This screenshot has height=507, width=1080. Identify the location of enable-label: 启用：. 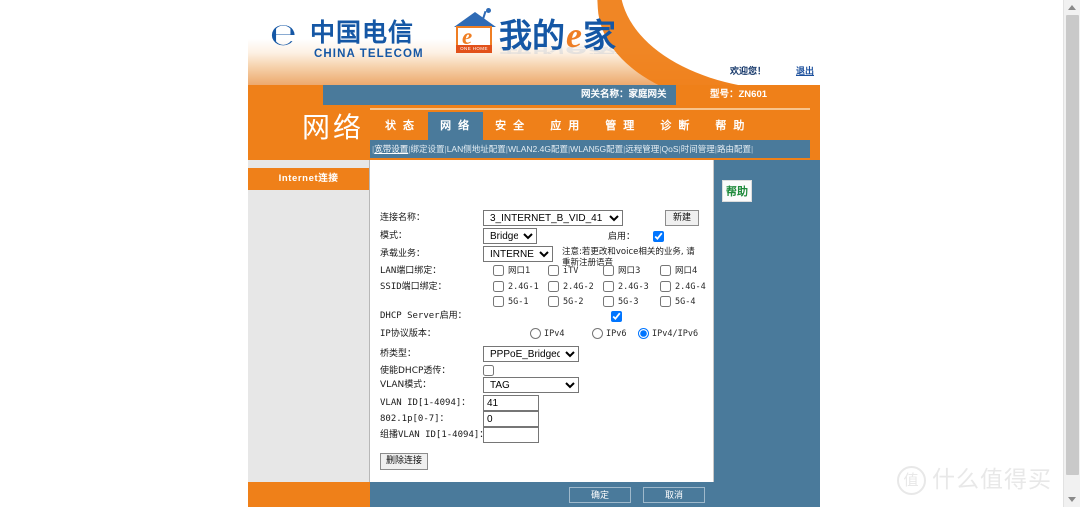
(622, 236).